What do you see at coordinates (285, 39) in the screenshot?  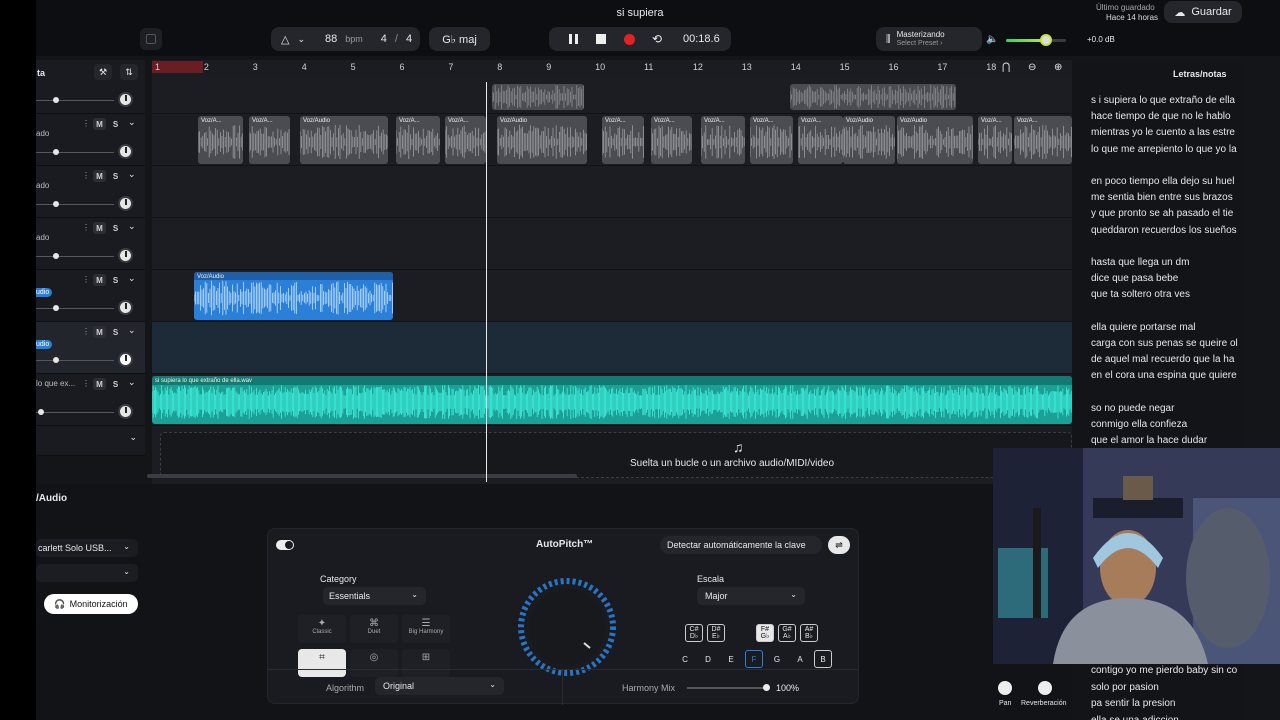 I see `metronome-icon: △` at bounding box center [285, 39].